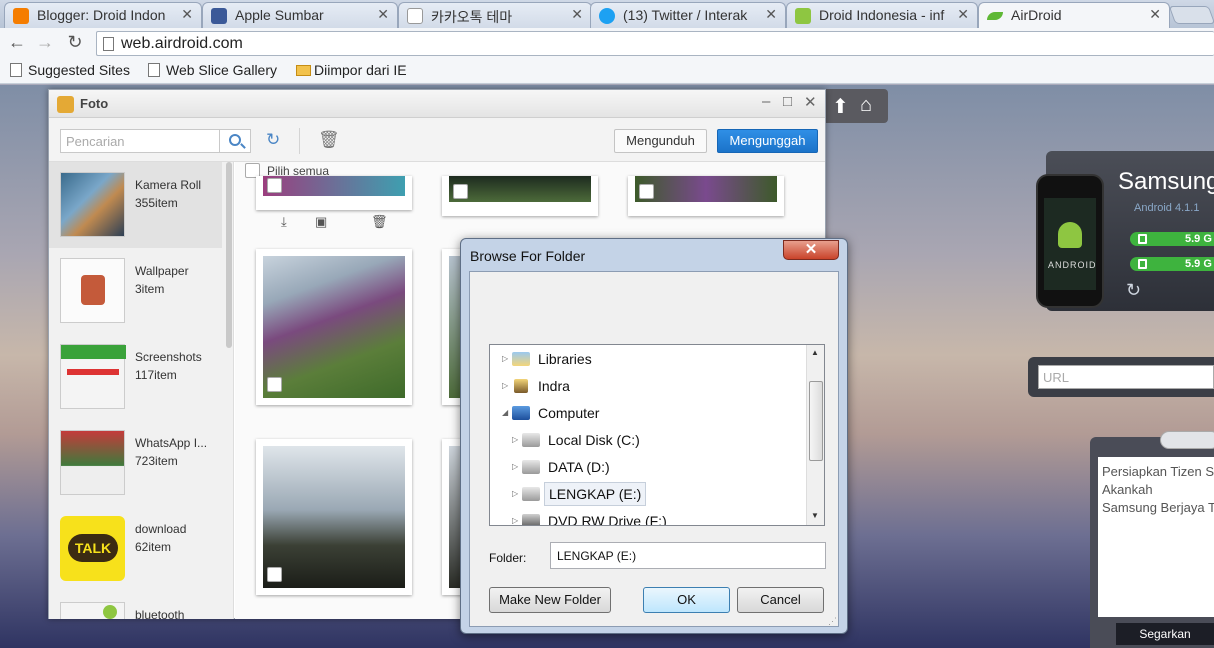 The image size is (1214, 648). I want to click on url-input: URL, so click(1126, 377).